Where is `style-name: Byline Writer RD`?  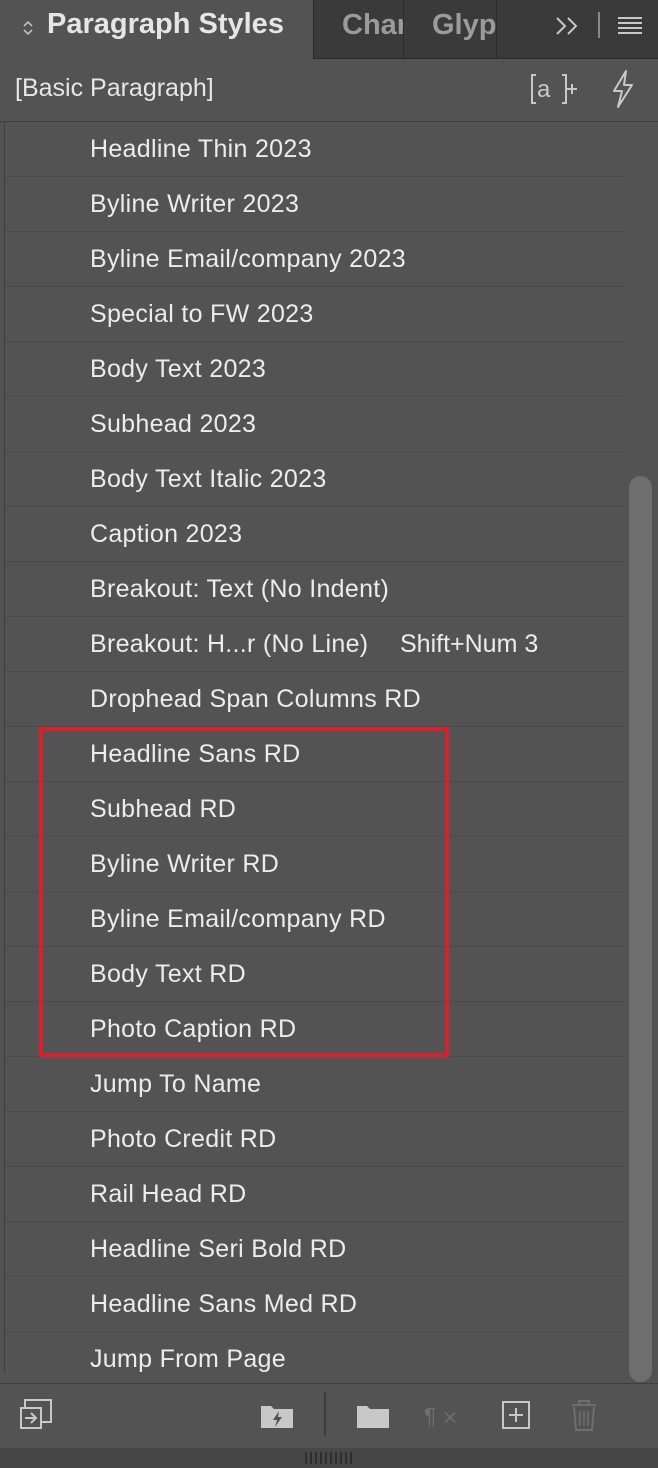
style-name: Byline Writer RD is located at coordinates (185, 864).